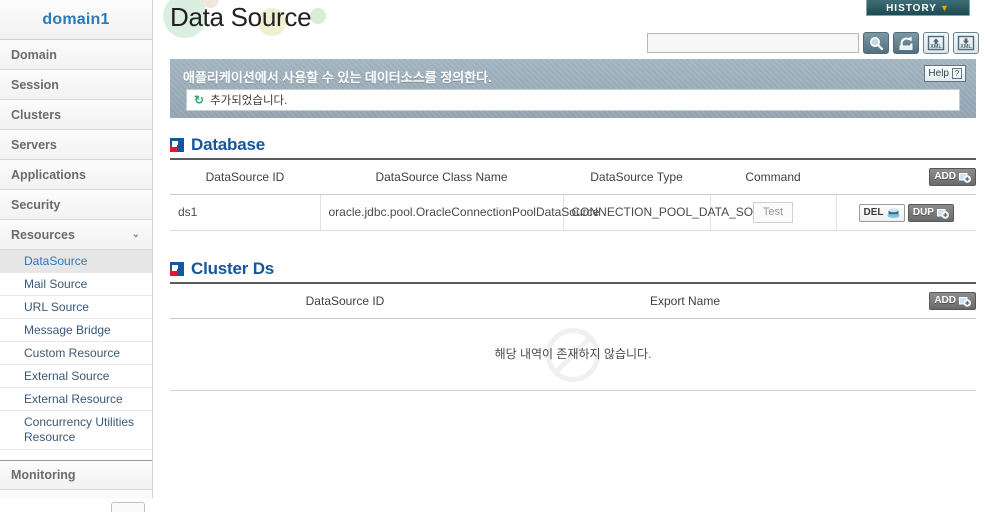 The image size is (985, 512). I want to click on page-title: Data Source, so click(241, 17).